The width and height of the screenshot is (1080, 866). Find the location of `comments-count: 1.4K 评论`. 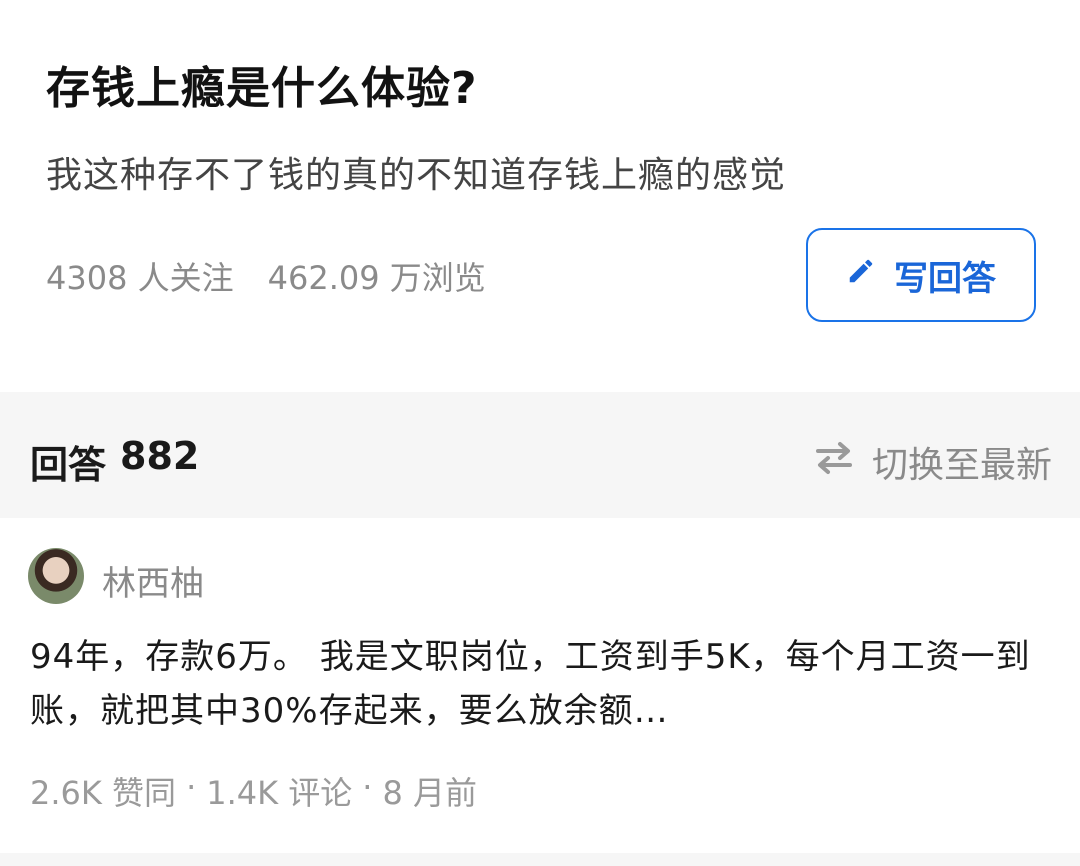

comments-count: 1.4K 评论 is located at coordinates (279, 793).